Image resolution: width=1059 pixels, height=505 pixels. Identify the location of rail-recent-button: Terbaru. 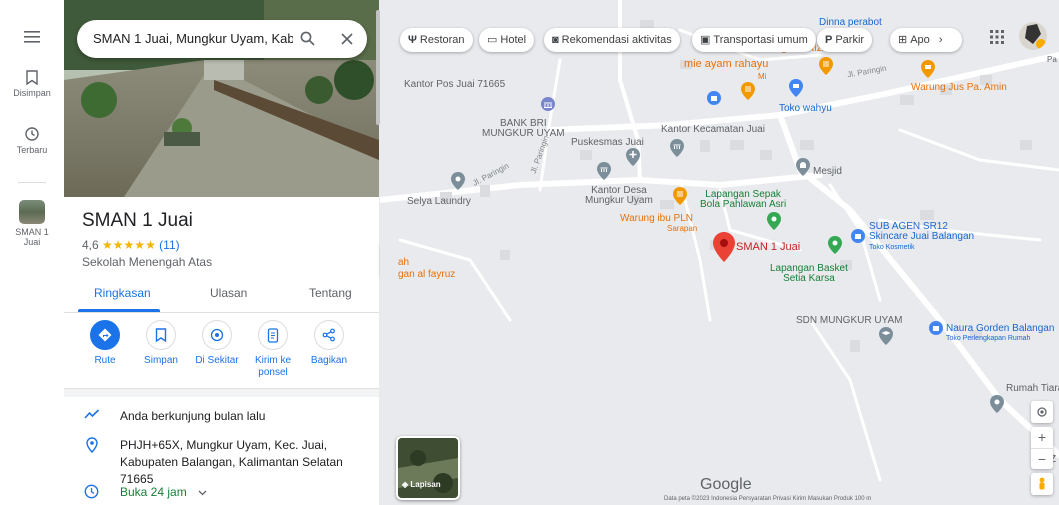
(32, 140).